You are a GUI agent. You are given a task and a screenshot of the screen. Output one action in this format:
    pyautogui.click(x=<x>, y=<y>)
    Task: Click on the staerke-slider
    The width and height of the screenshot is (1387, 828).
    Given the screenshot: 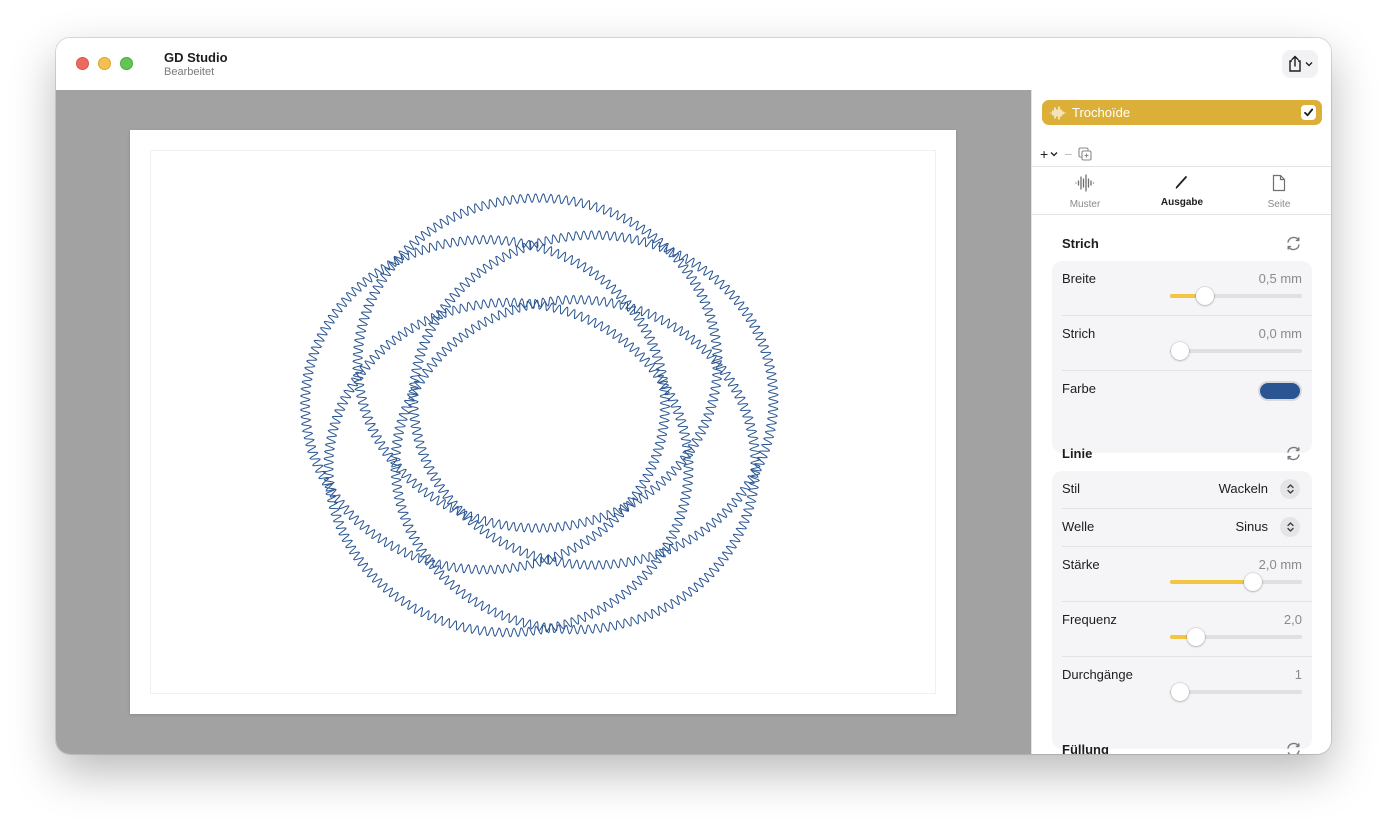 What is the action you would take?
    pyautogui.click(x=1236, y=582)
    